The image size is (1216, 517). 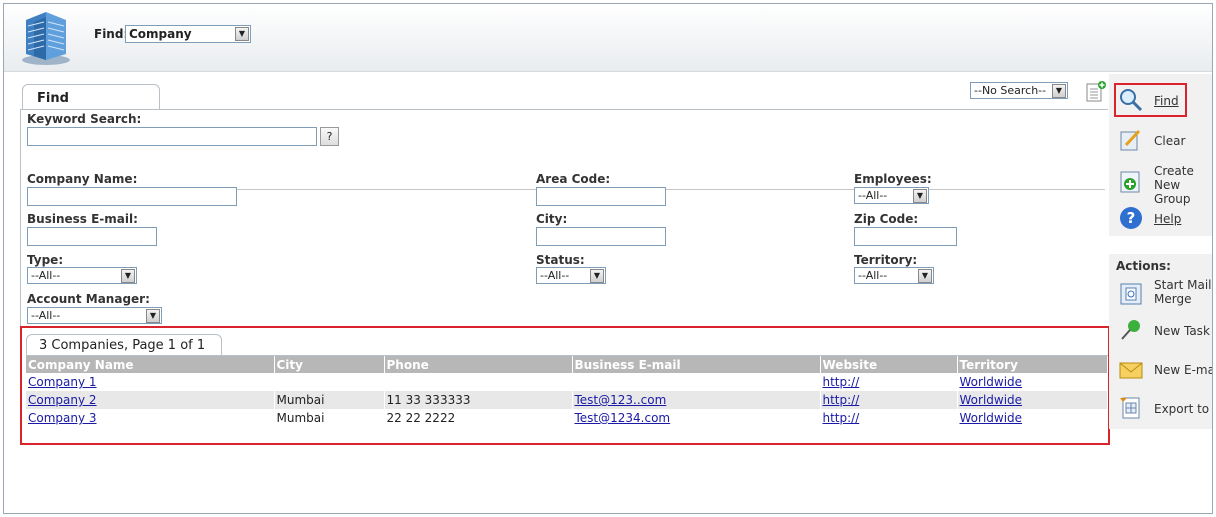 What do you see at coordinates (478, 400) in the screenshot?
I see `phone-cell: 11 33 333333` at bounding box center [478, 400].